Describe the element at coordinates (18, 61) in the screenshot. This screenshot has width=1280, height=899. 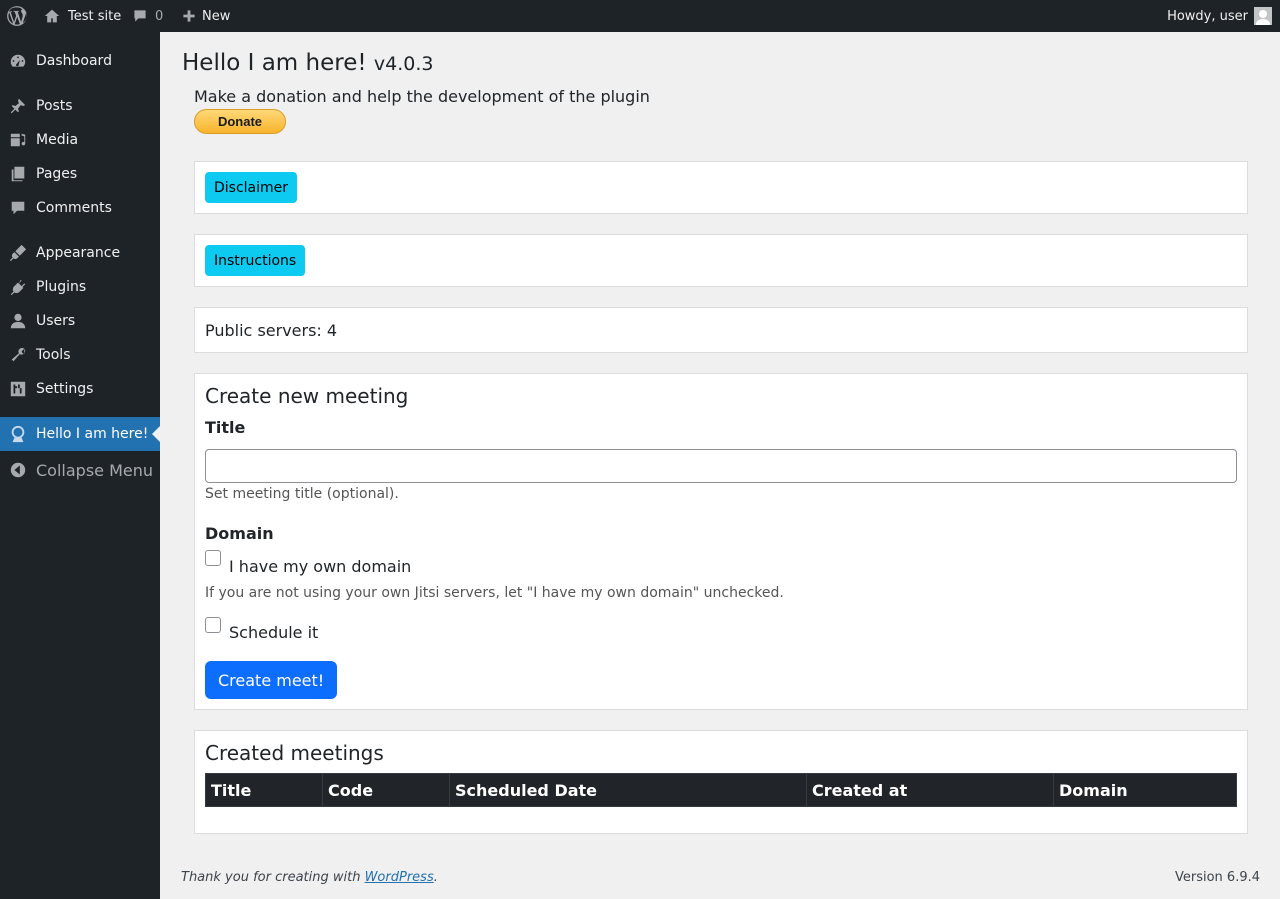
I see `dashboard-icon` at that location.